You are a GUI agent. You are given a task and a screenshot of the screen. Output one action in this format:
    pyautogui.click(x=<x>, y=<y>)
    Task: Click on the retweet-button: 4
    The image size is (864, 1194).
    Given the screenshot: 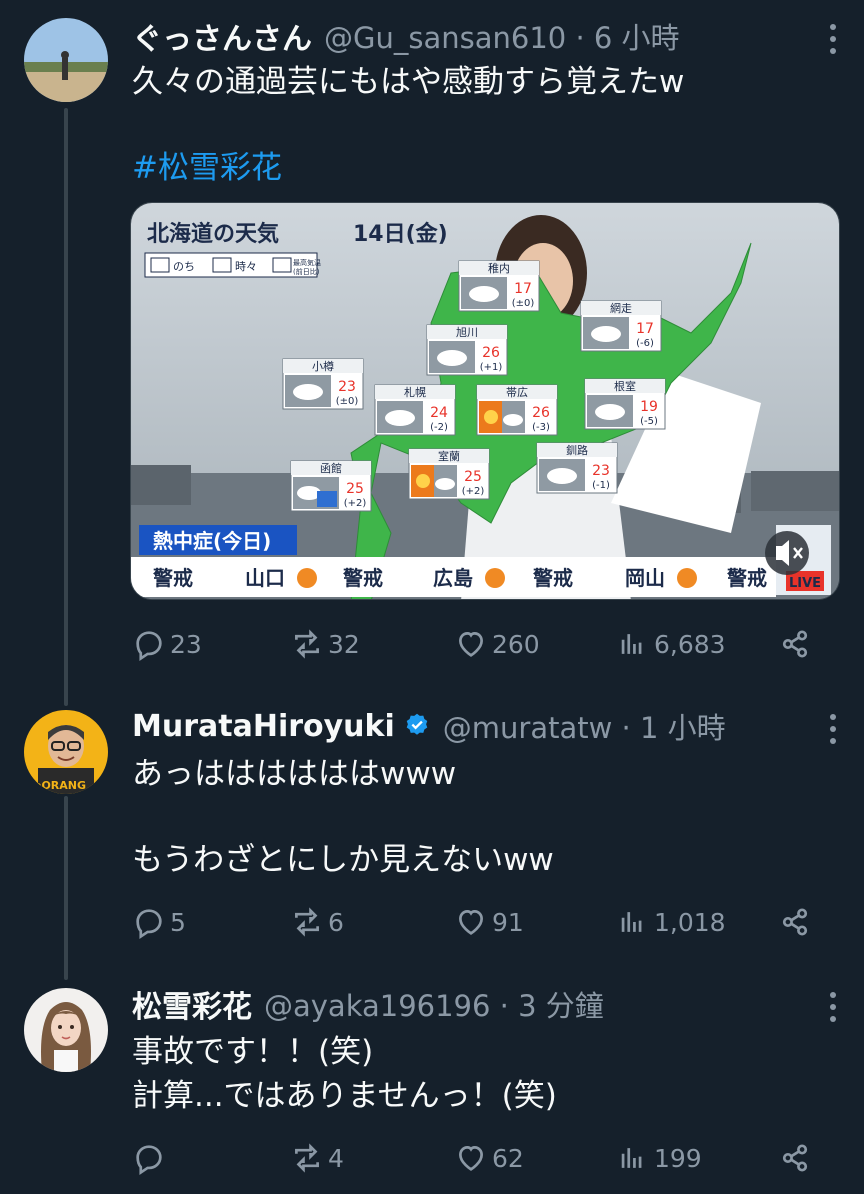 What is the action you would take?
    pyautogui.click(x=317, y=1158)
    